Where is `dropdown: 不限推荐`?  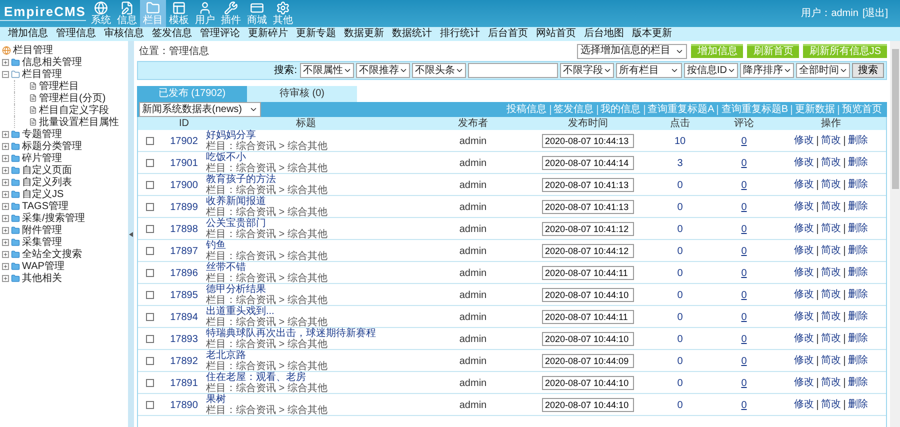 dropdown: 不限推荐 is located at coordinates (383, 70).